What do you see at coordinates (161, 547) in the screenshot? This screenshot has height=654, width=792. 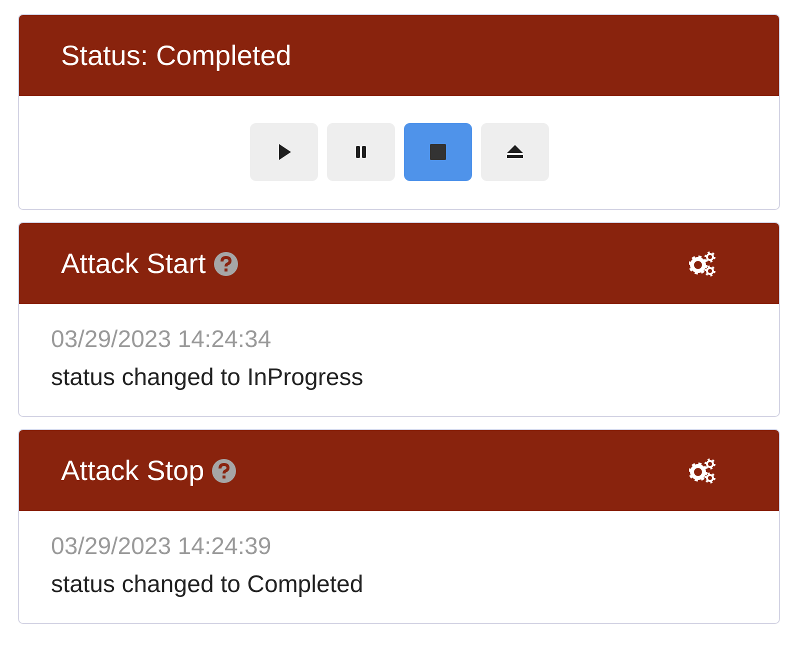 I see `event-timestamp: 03/29/2023 14:24:39` at bounding box center [161, 547].